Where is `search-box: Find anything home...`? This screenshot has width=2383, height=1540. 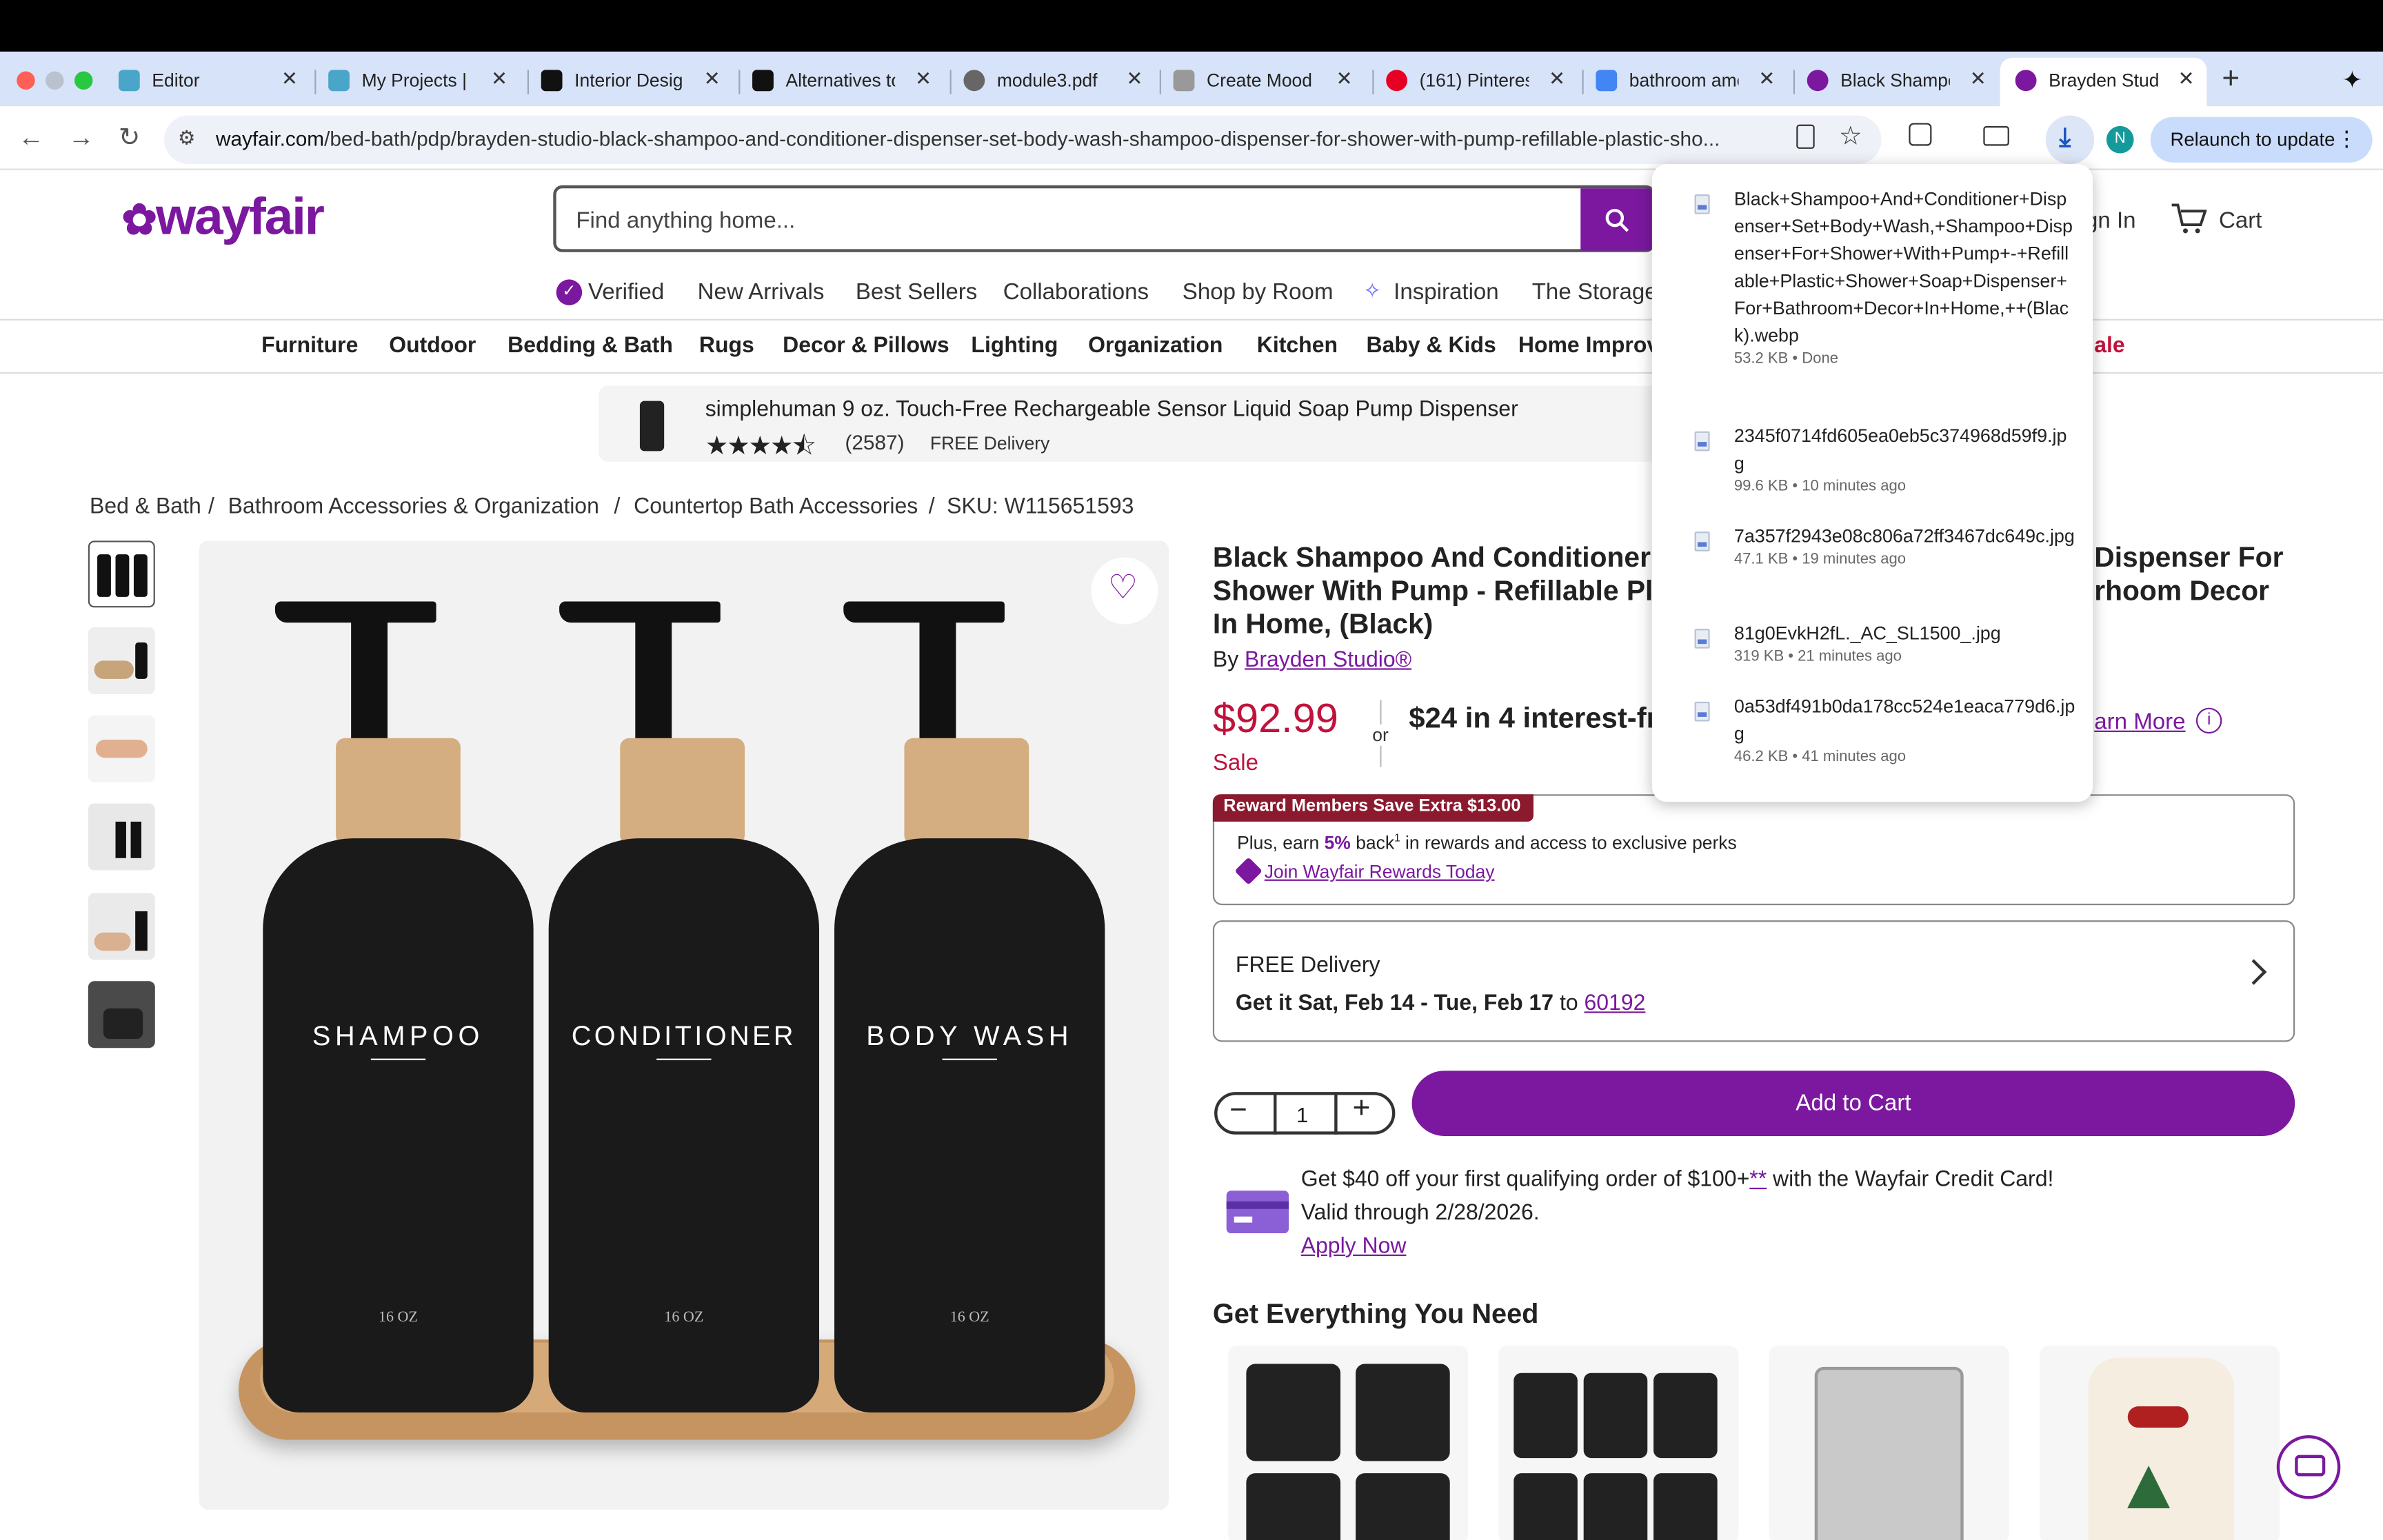 search-box: Find anything home... is located at coordinates (1104, 219).